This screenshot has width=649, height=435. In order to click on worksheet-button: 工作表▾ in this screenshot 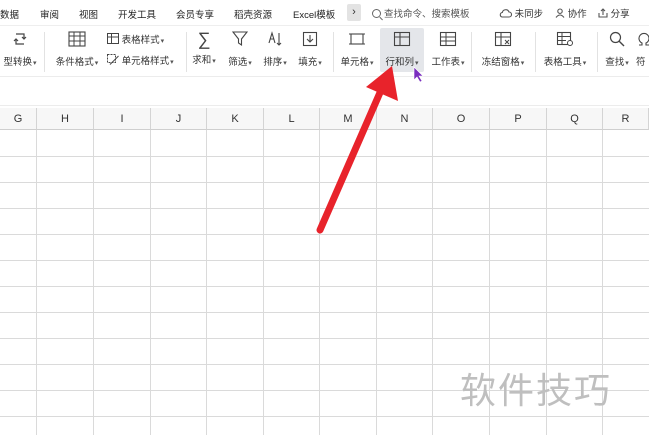, I will do `click(448, 49)`.